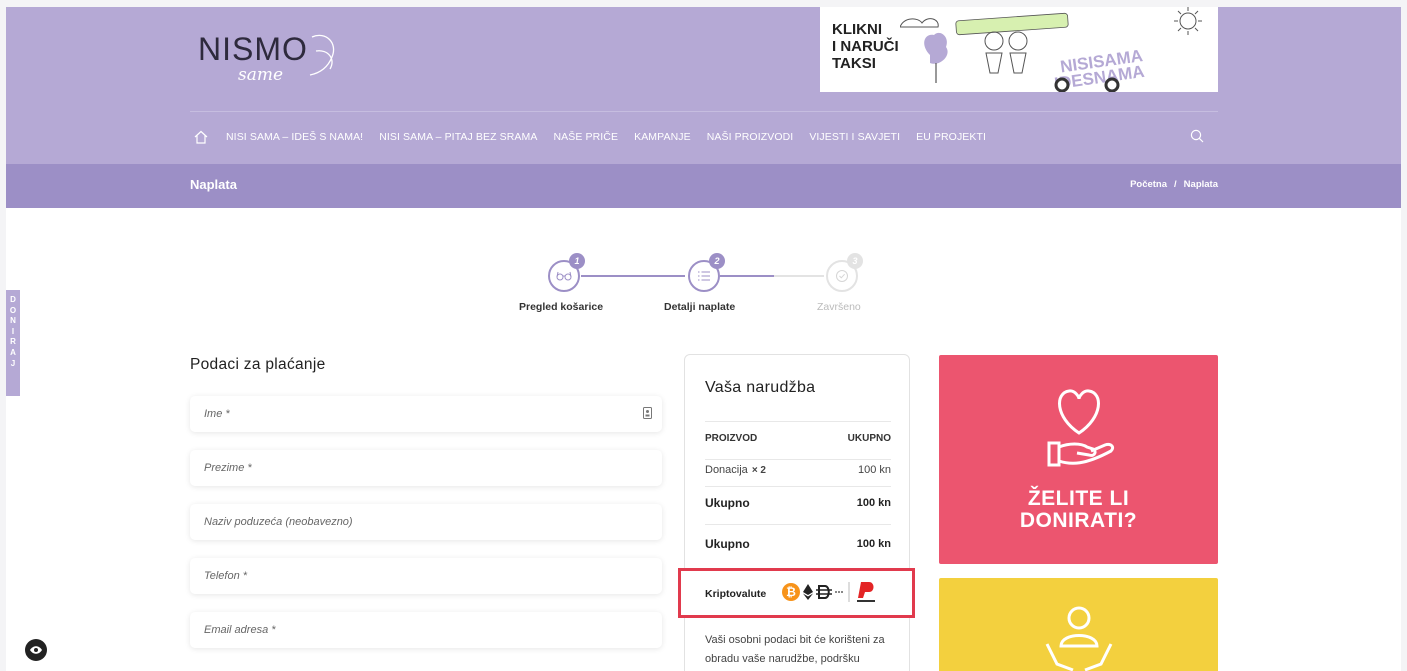  I want to click on nav-item-nisi-sama-ides: NISI SAMA – IDEŠ S NAMA!, so click(294, 137).